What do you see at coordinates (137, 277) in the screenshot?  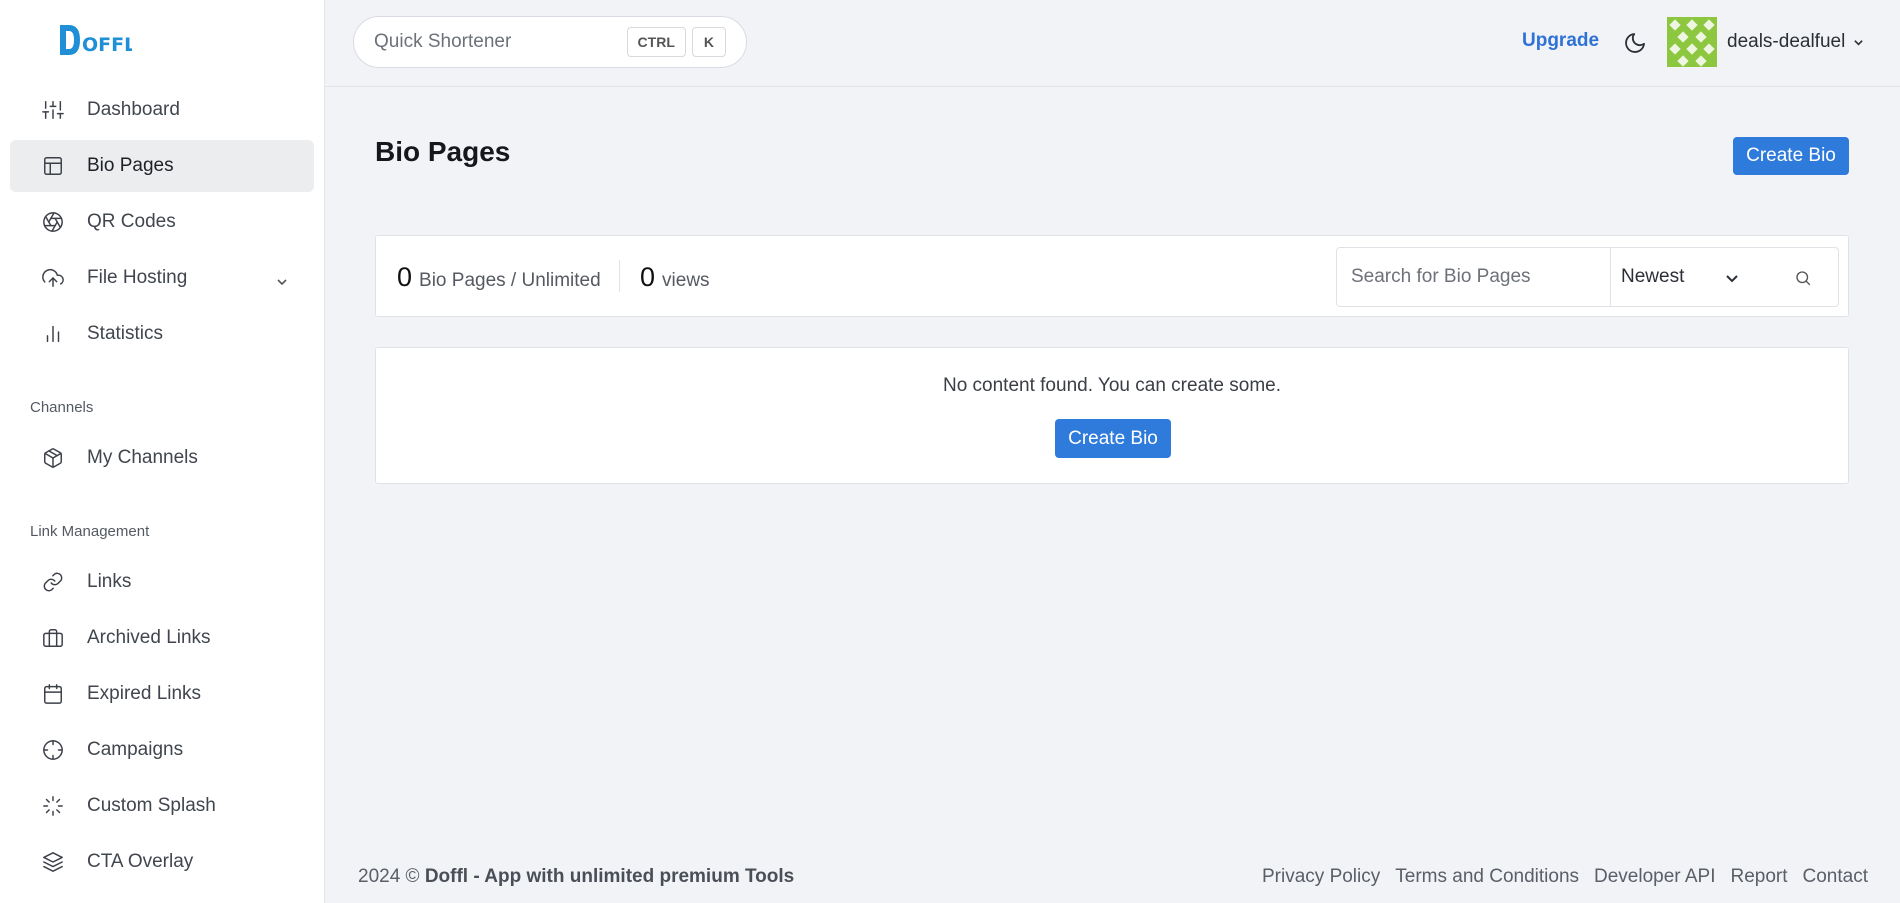 I see `sidebar-item-label: File Hosting` at bounding box center [137, 277].